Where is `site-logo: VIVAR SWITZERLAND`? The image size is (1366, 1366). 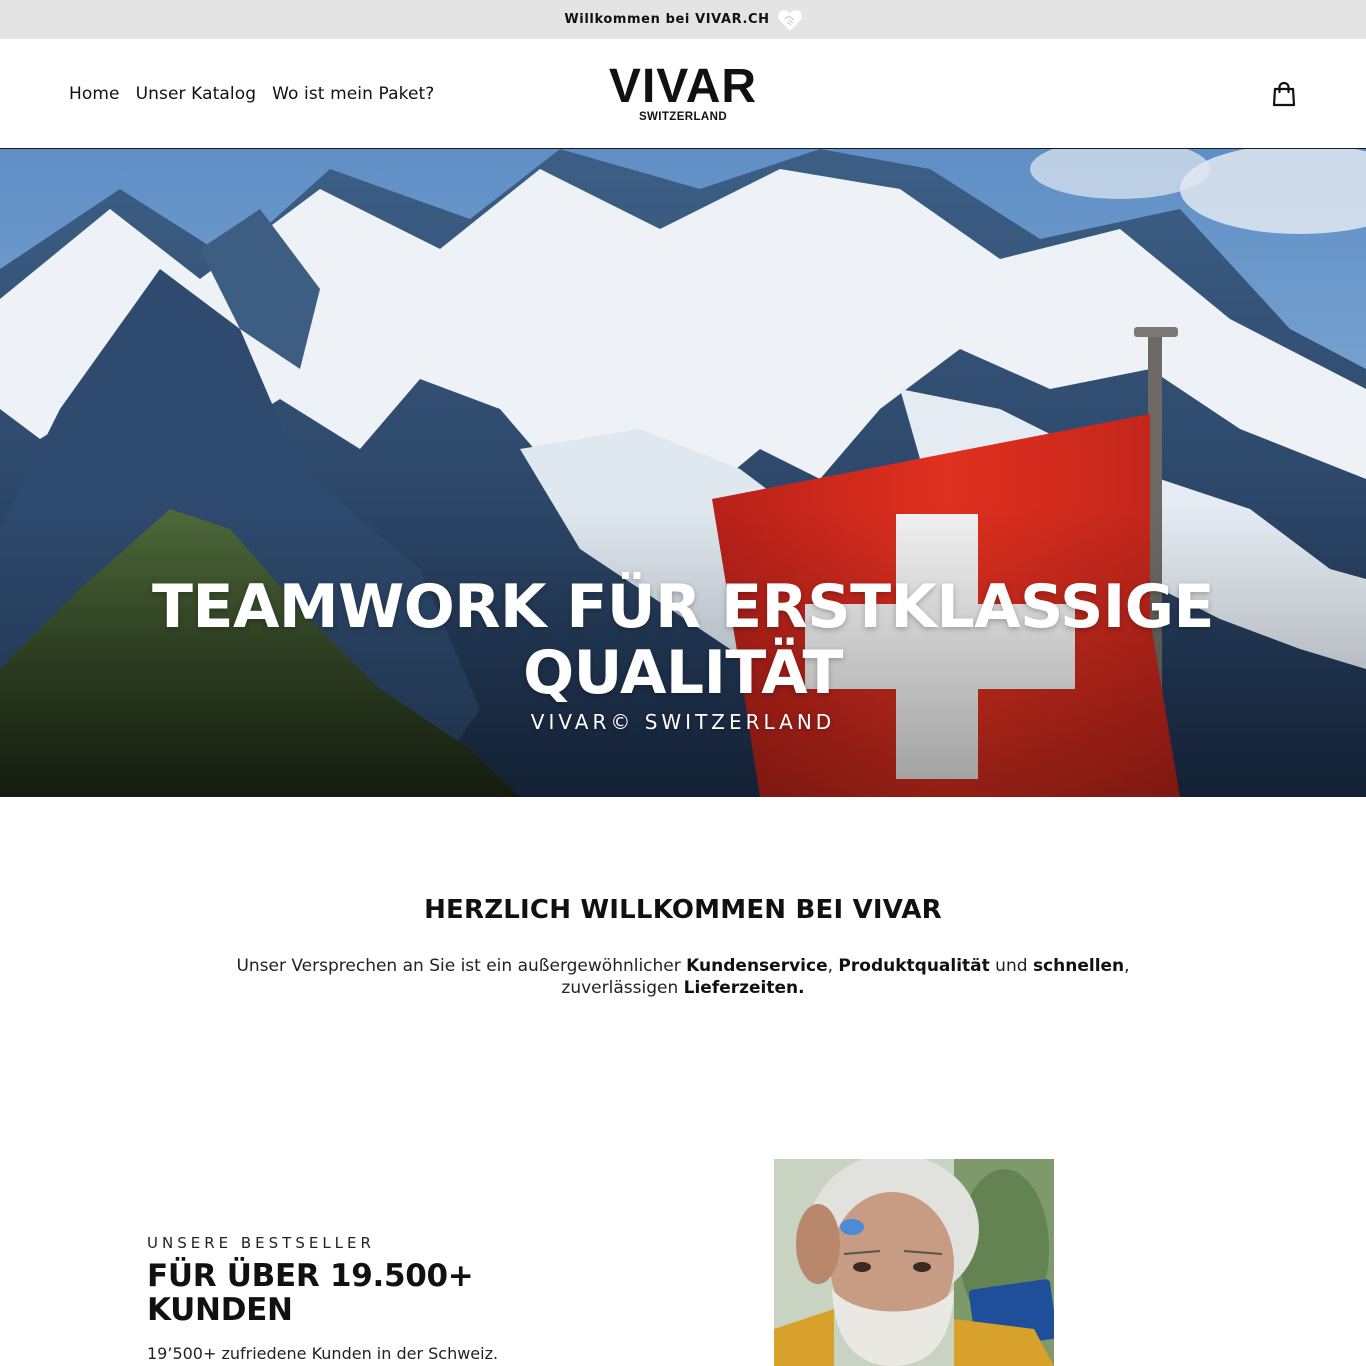
site-logo: VIVAR SWITZERLAND is located at coordinates (683, 95).